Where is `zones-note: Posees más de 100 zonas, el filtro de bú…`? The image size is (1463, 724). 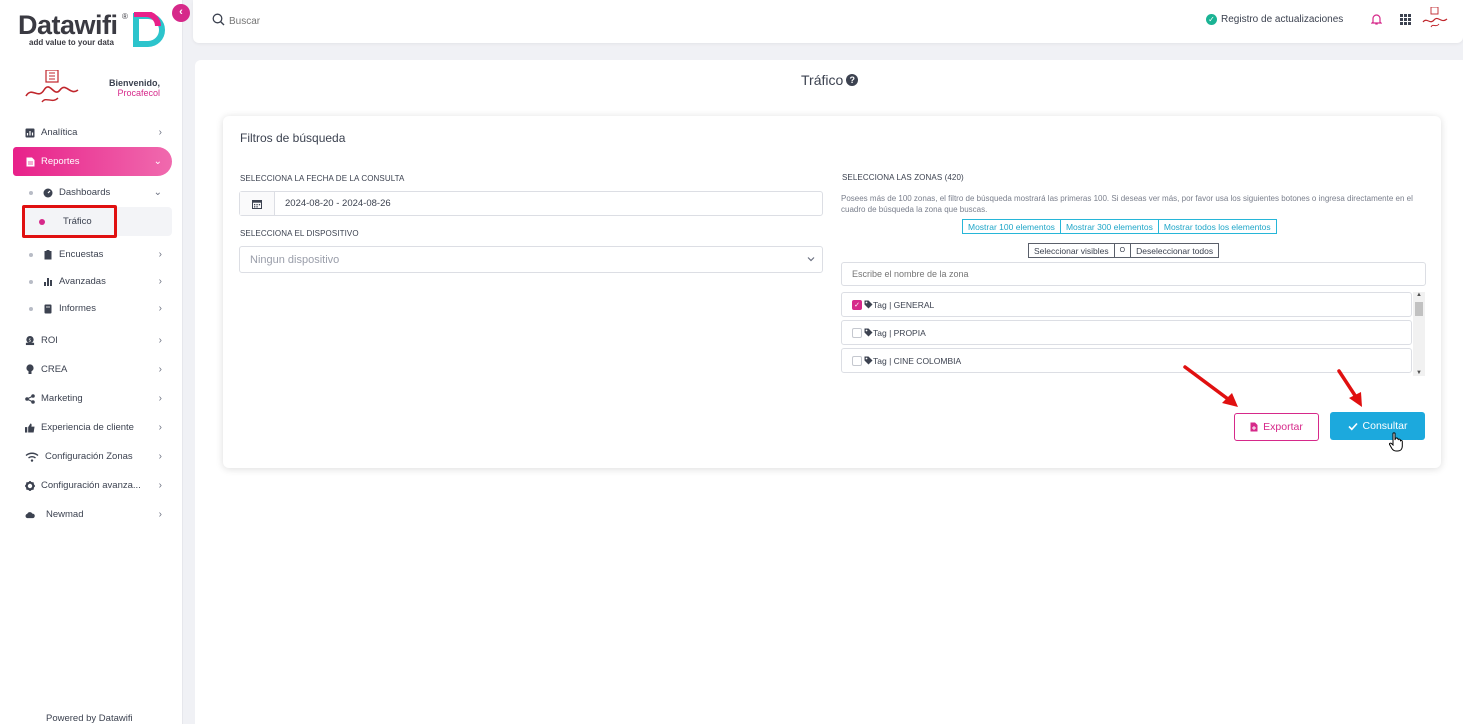
zones-note: Posees más de 100 zonas, el filtro de bú… is located at coordinates (1127, 204).